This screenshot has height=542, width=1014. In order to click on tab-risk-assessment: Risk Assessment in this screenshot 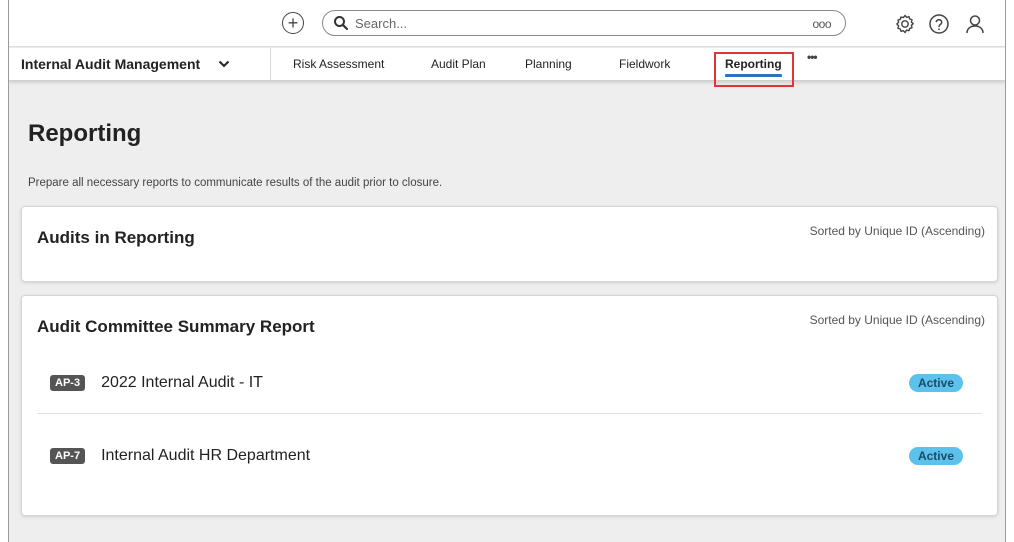, I will do `click(338, 64)`.